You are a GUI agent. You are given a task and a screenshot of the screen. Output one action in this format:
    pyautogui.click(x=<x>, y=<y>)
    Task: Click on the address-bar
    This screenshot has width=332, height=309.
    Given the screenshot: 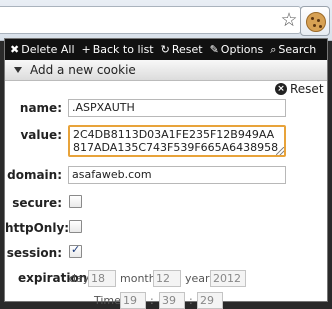 What is the action you would take?
    pyautogui.click(x=150, y=20)
    